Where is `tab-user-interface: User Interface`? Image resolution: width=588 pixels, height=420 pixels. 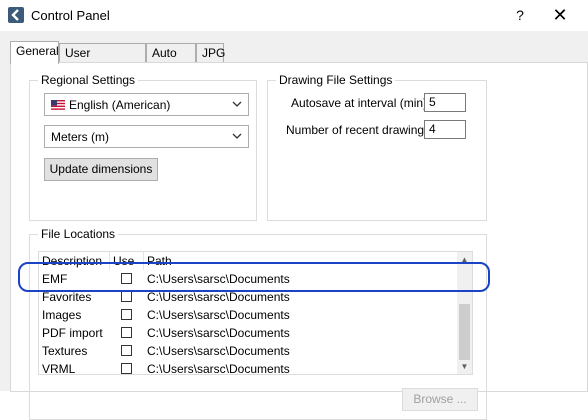
tab-user-interface: User Interface is located at coordinates (102, 61).